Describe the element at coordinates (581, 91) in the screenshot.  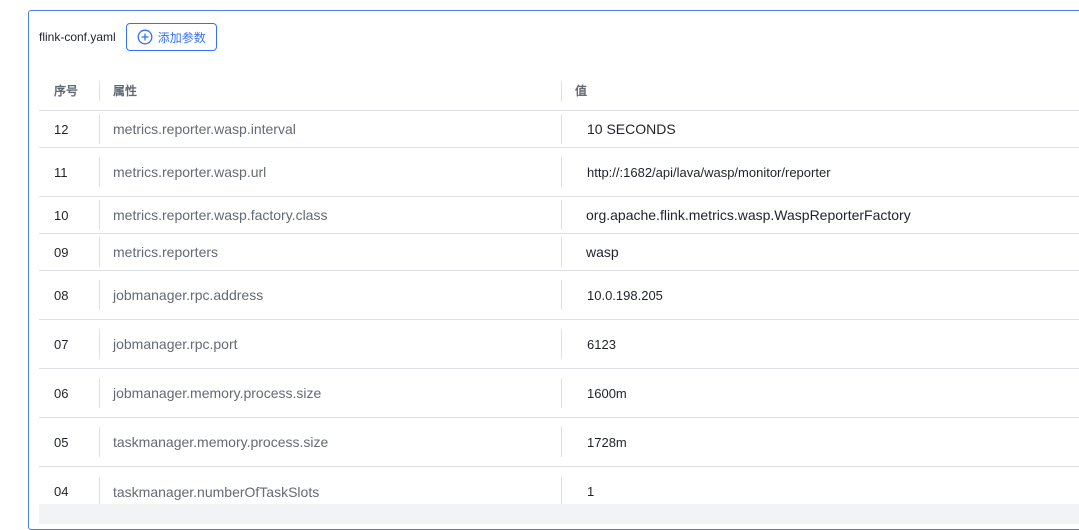
I see `column-header-value: 值` at that location.